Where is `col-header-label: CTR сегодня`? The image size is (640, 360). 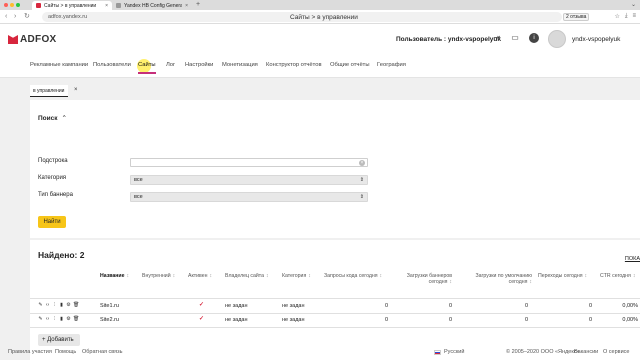
col-header-label: CTR сегодня is located at coordinates (615, 276).